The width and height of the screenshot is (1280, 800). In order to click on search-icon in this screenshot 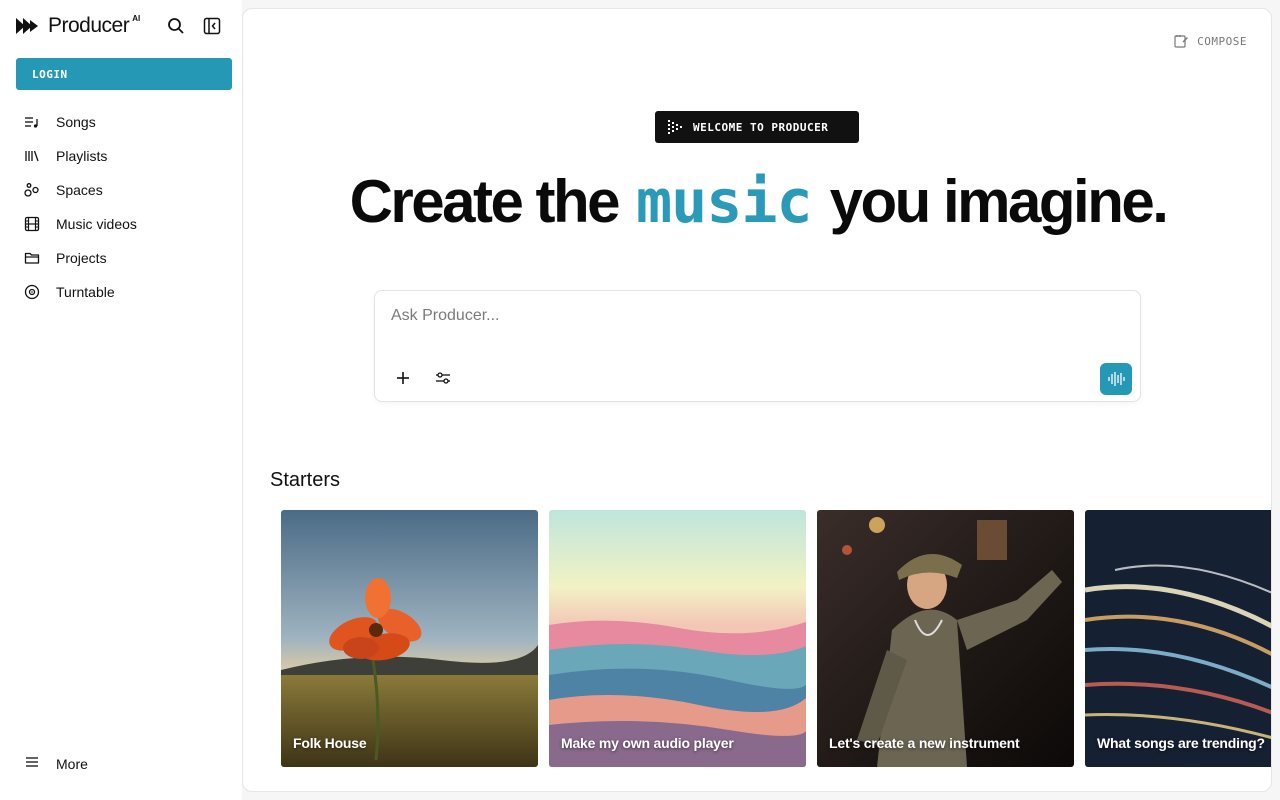, I will do `click(176, 26)`.